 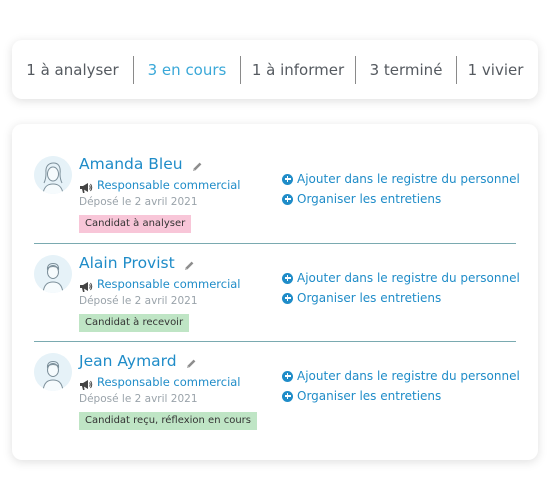 I want to click on tab-termine: 3 terminé, so click(x=406, y=70).